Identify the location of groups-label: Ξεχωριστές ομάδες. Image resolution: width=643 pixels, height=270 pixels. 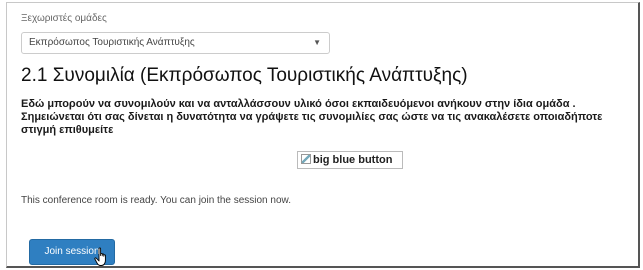
(64, 18).